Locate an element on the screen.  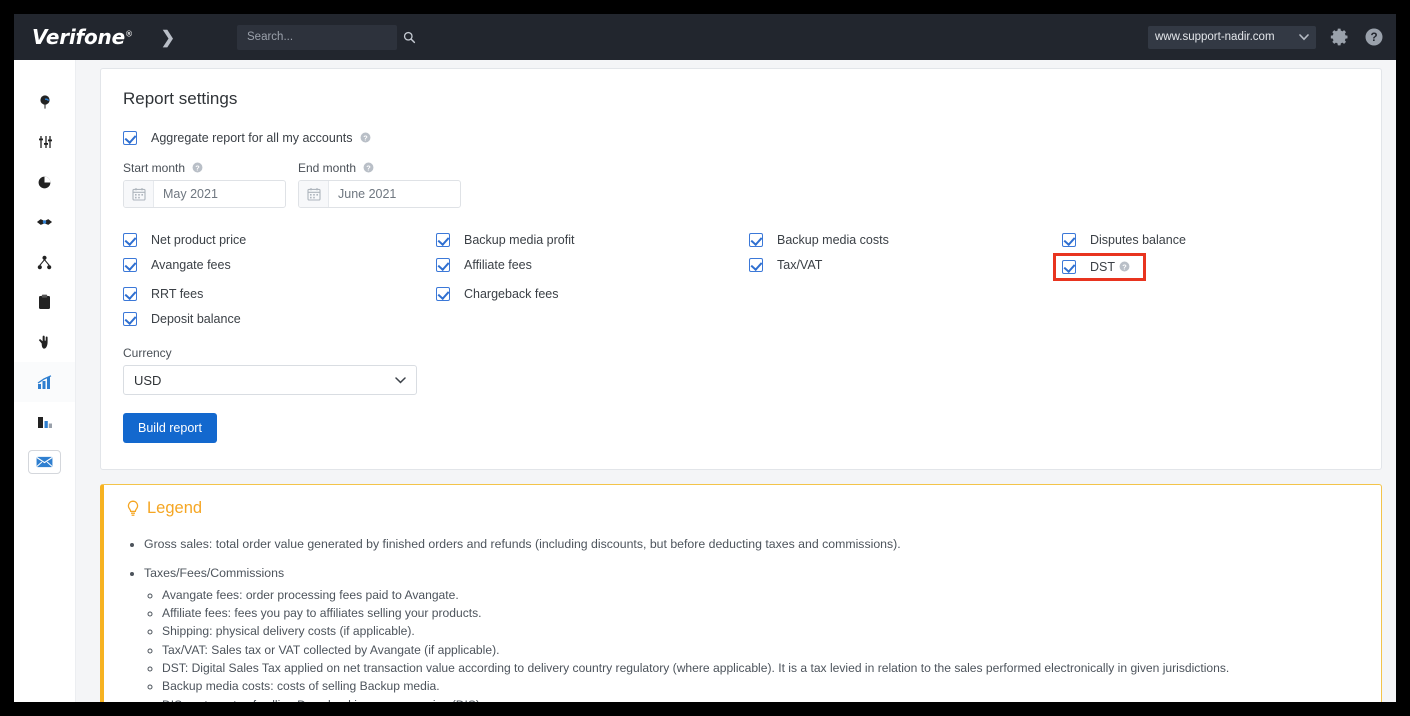
site-selector-label: www.support-nadir.com is located at coordinates (1215, 37).